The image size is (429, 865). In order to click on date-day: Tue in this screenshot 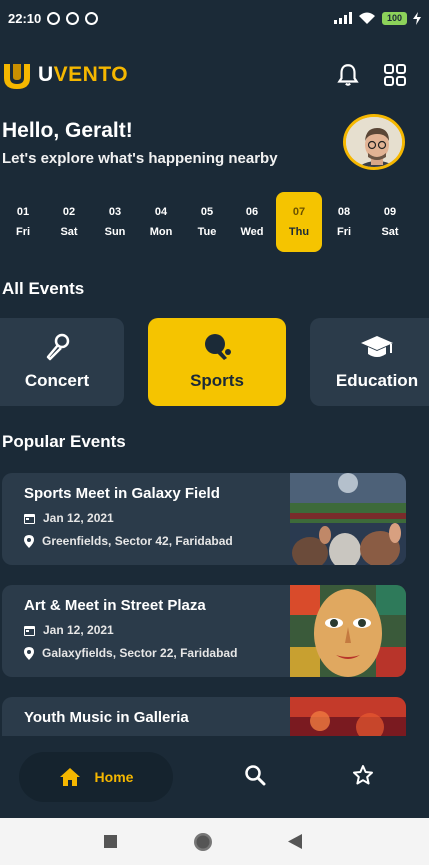, I will do `click(207, 232)`.